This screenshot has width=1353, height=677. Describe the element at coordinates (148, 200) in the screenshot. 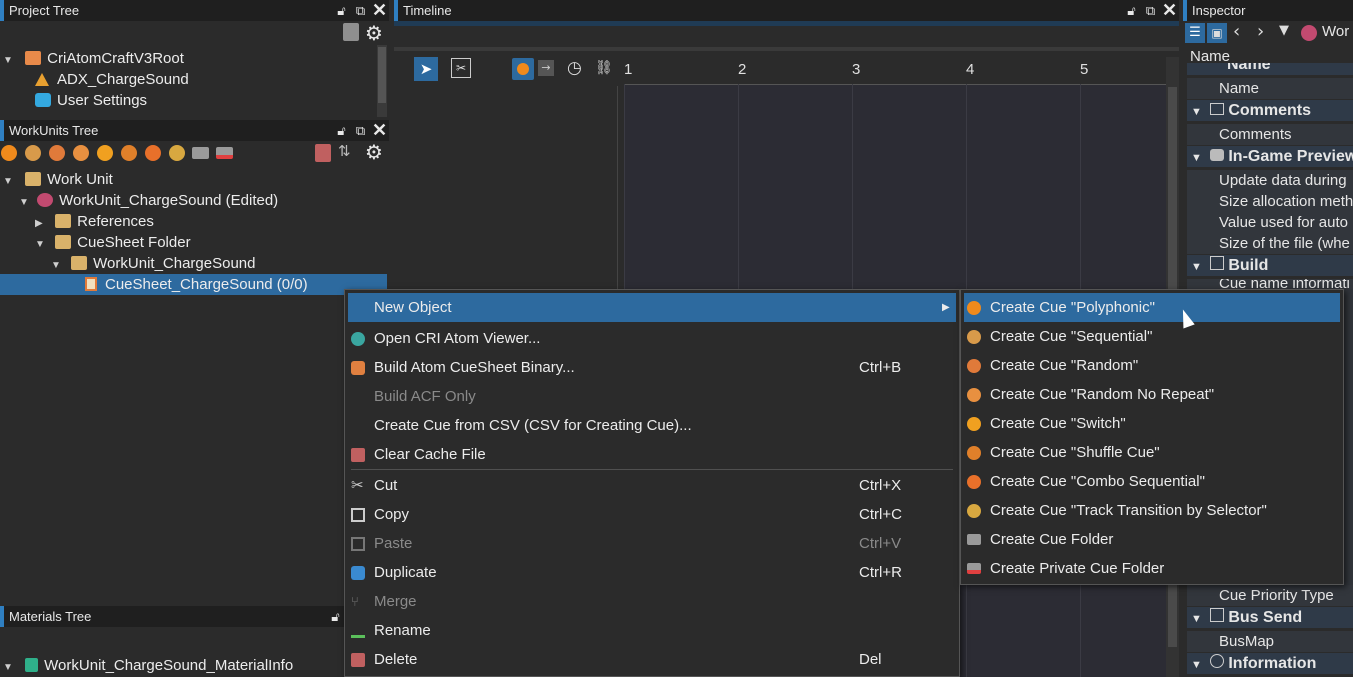

I see `tree-item-workunit-chargesound: ▼ WorkUnit_ChargeSound (Edited)` at that location.